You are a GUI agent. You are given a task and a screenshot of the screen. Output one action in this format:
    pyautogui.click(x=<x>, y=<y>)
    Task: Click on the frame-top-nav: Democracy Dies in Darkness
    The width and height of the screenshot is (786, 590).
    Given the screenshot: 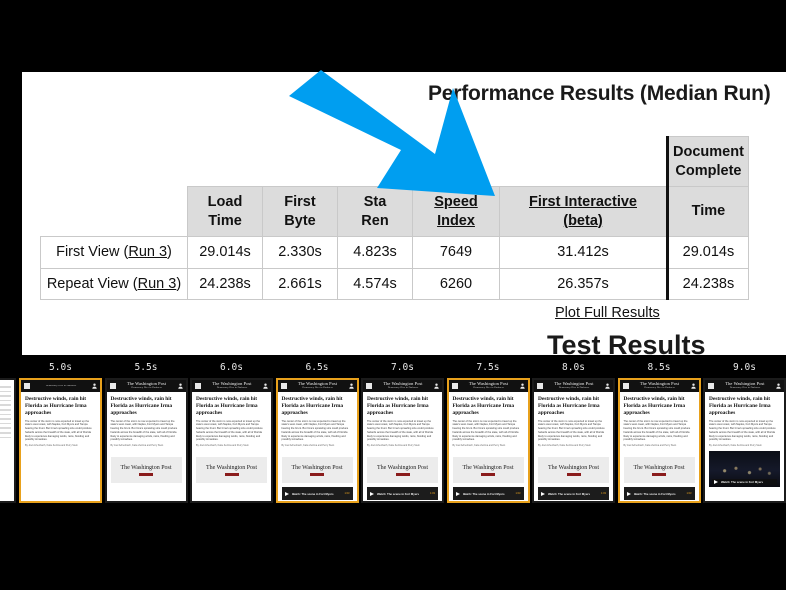 What is the action you would take?
    pyautogui.click(x=60, y=386)
    